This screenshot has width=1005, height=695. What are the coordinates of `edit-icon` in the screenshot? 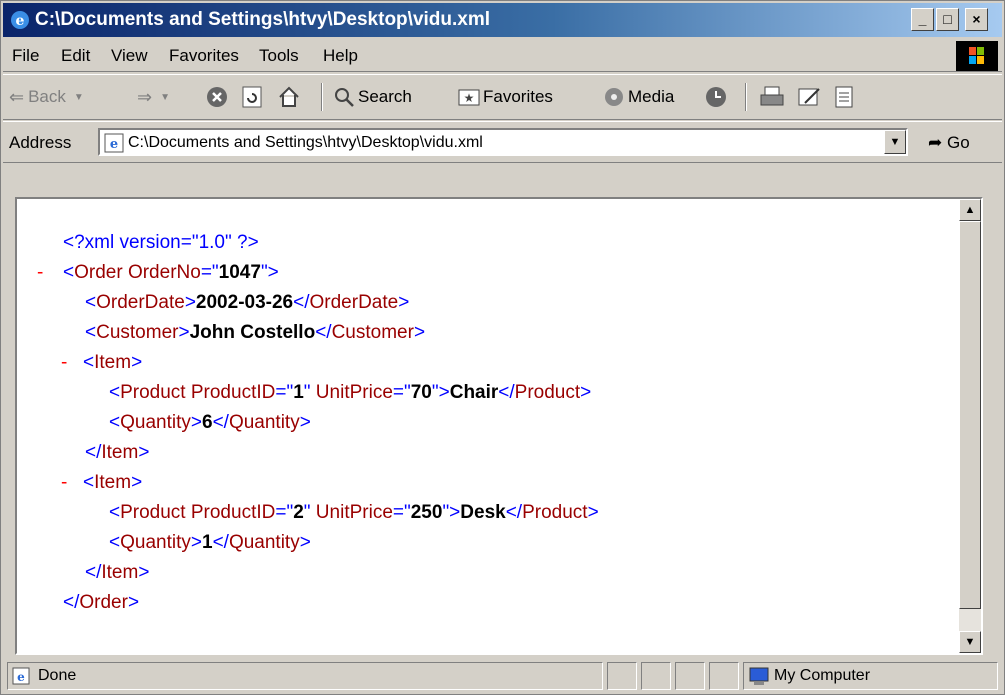 It's located at (809, 97).